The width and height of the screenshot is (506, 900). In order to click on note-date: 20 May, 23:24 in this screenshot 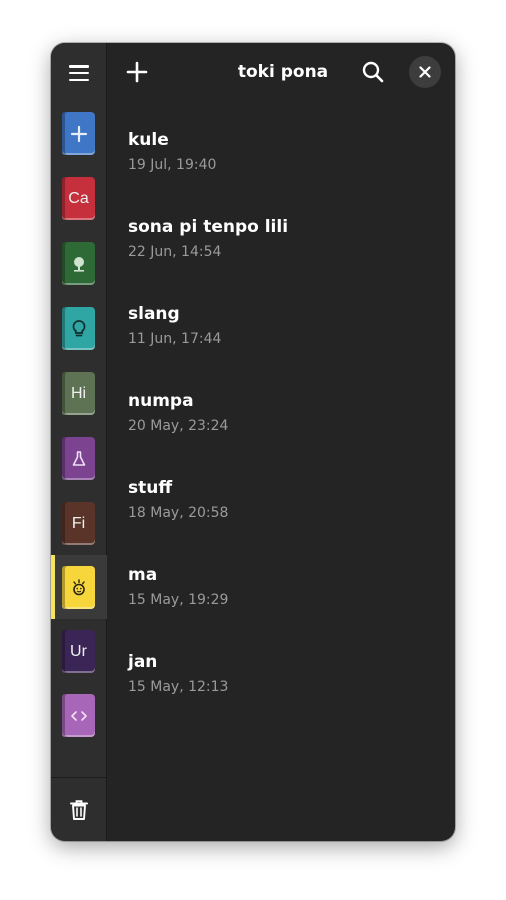, I will do `click(178, 426)`.